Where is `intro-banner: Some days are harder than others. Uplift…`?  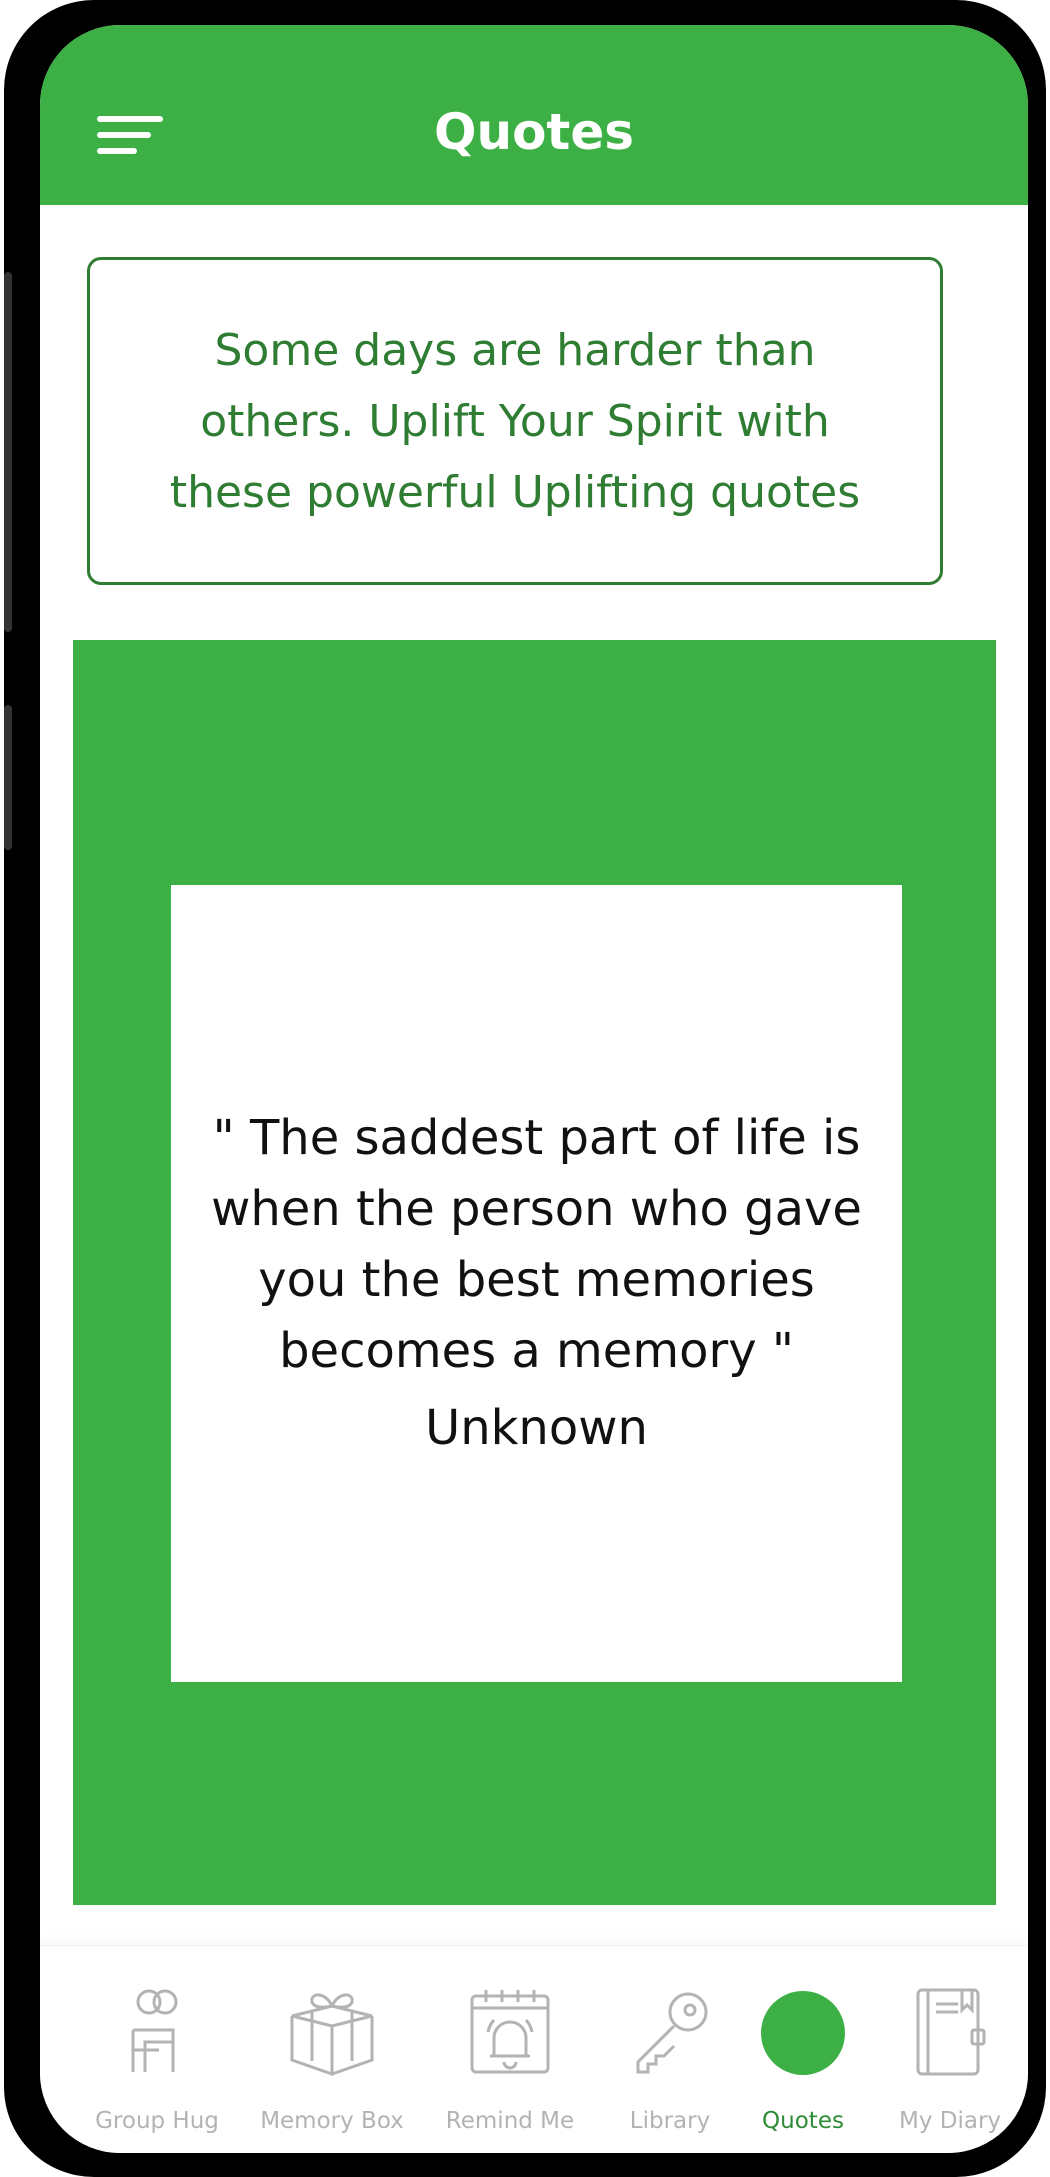 intro-banner: Some days are harder than others. Uplift… is located at coordinates (515, 421).